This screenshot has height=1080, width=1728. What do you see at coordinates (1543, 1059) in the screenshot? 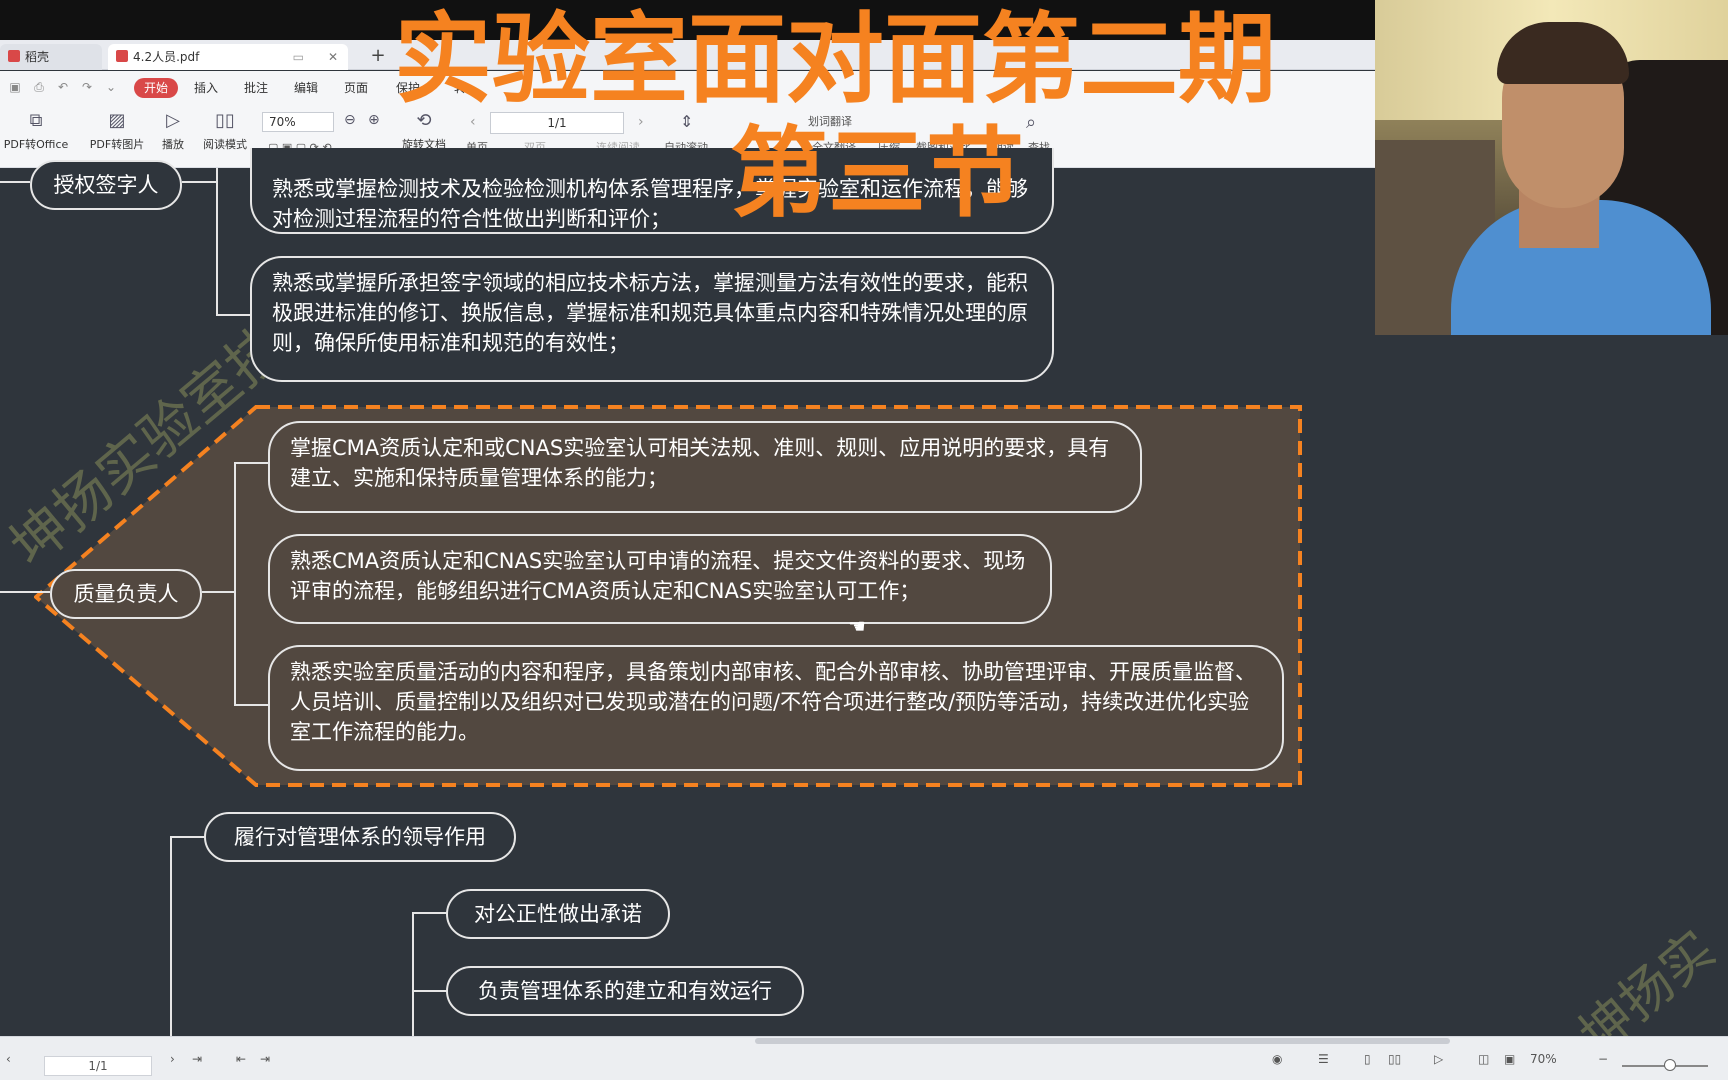
I see `status-zoom: 70%` at bounding box center [1543, 1059].